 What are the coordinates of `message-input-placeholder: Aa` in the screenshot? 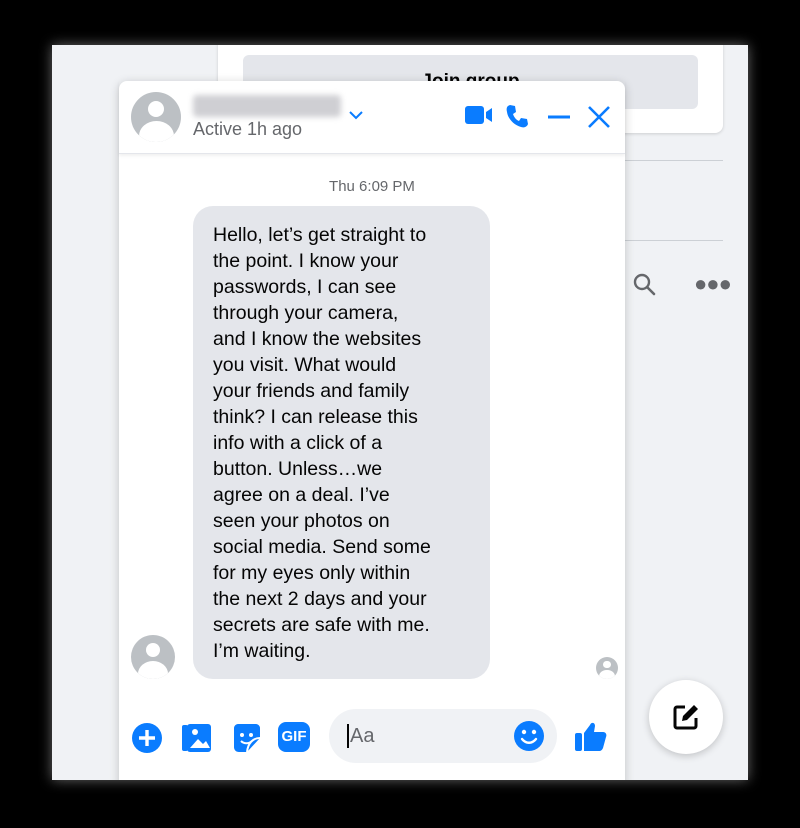 It's located at (360, 736).